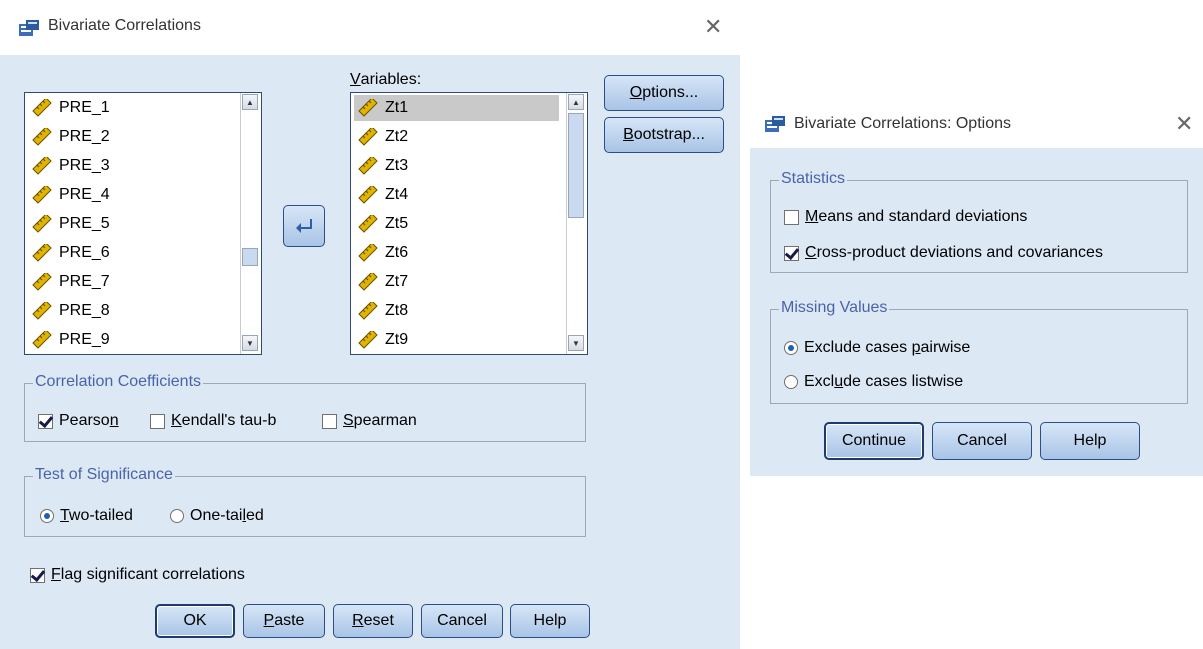  What do you see at coordinates (874, 441) in the screenshot?
I see `continue-button: Continue` at bounding box center [874, 441].